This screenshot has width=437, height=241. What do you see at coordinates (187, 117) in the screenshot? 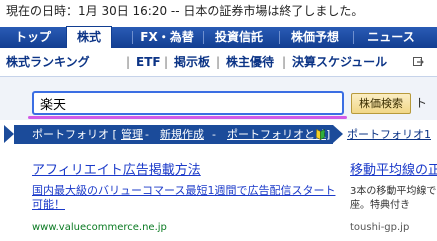
I see `search-focus-highlight` at bounding box center [187, 117].